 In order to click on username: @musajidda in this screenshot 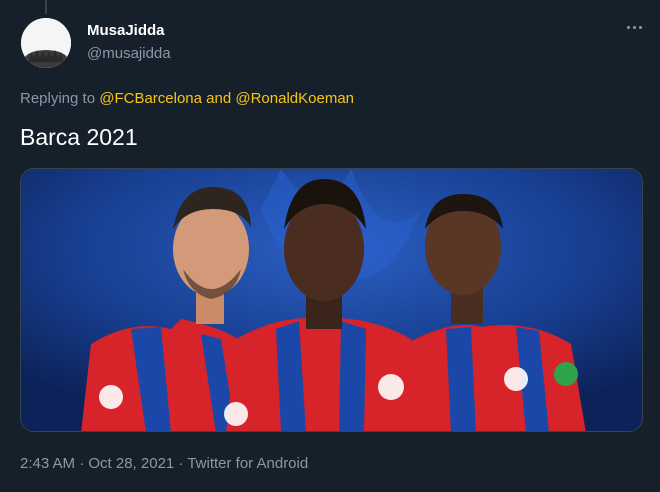, I will do `click(129, 53)`.